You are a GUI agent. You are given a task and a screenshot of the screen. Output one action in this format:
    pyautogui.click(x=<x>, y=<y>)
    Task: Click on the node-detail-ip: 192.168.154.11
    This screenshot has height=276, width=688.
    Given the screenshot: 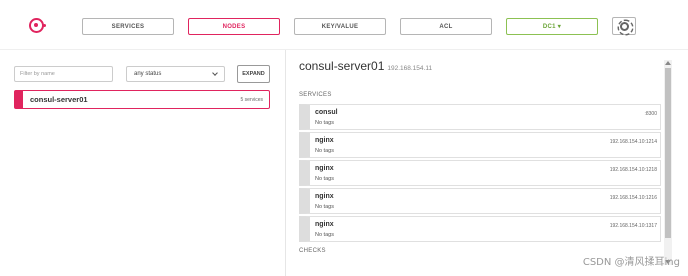 What is the action you would take?
    pyautogui.click(x=410, y=68)
    